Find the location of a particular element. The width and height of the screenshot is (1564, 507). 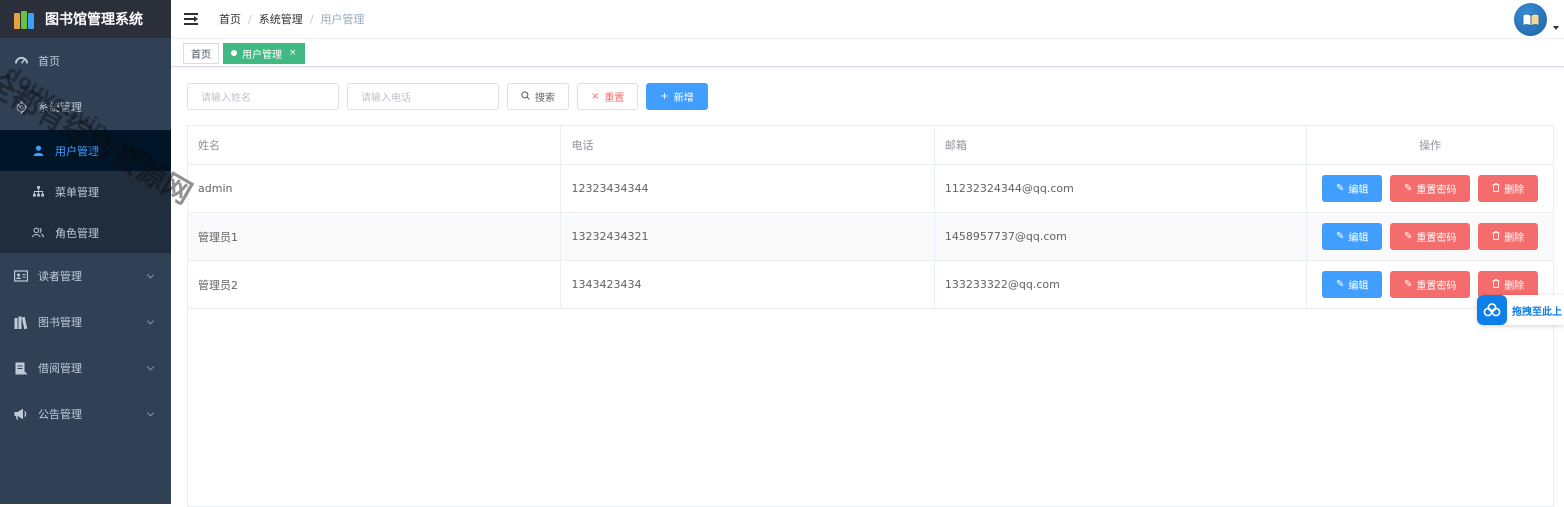

reset-password-button: ✎ 重置密码 is located at coordinates (1430, 284).